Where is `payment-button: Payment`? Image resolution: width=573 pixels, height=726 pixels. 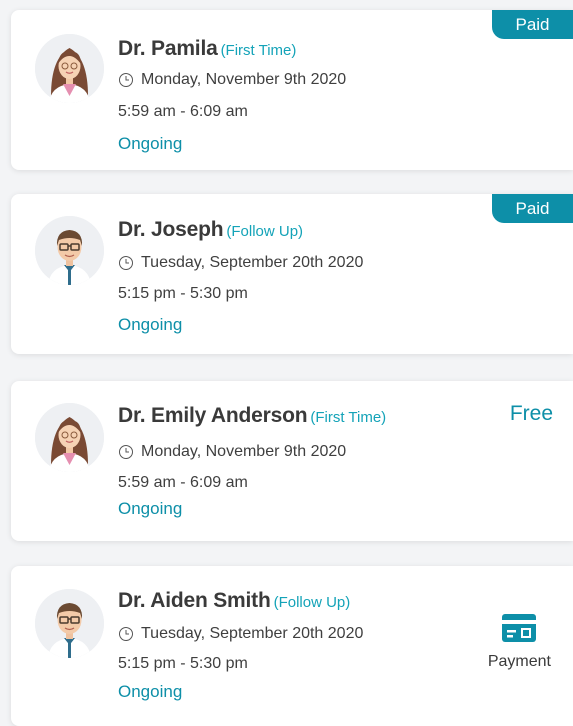
payment-button: Payment is located at coordinates (519, 642).